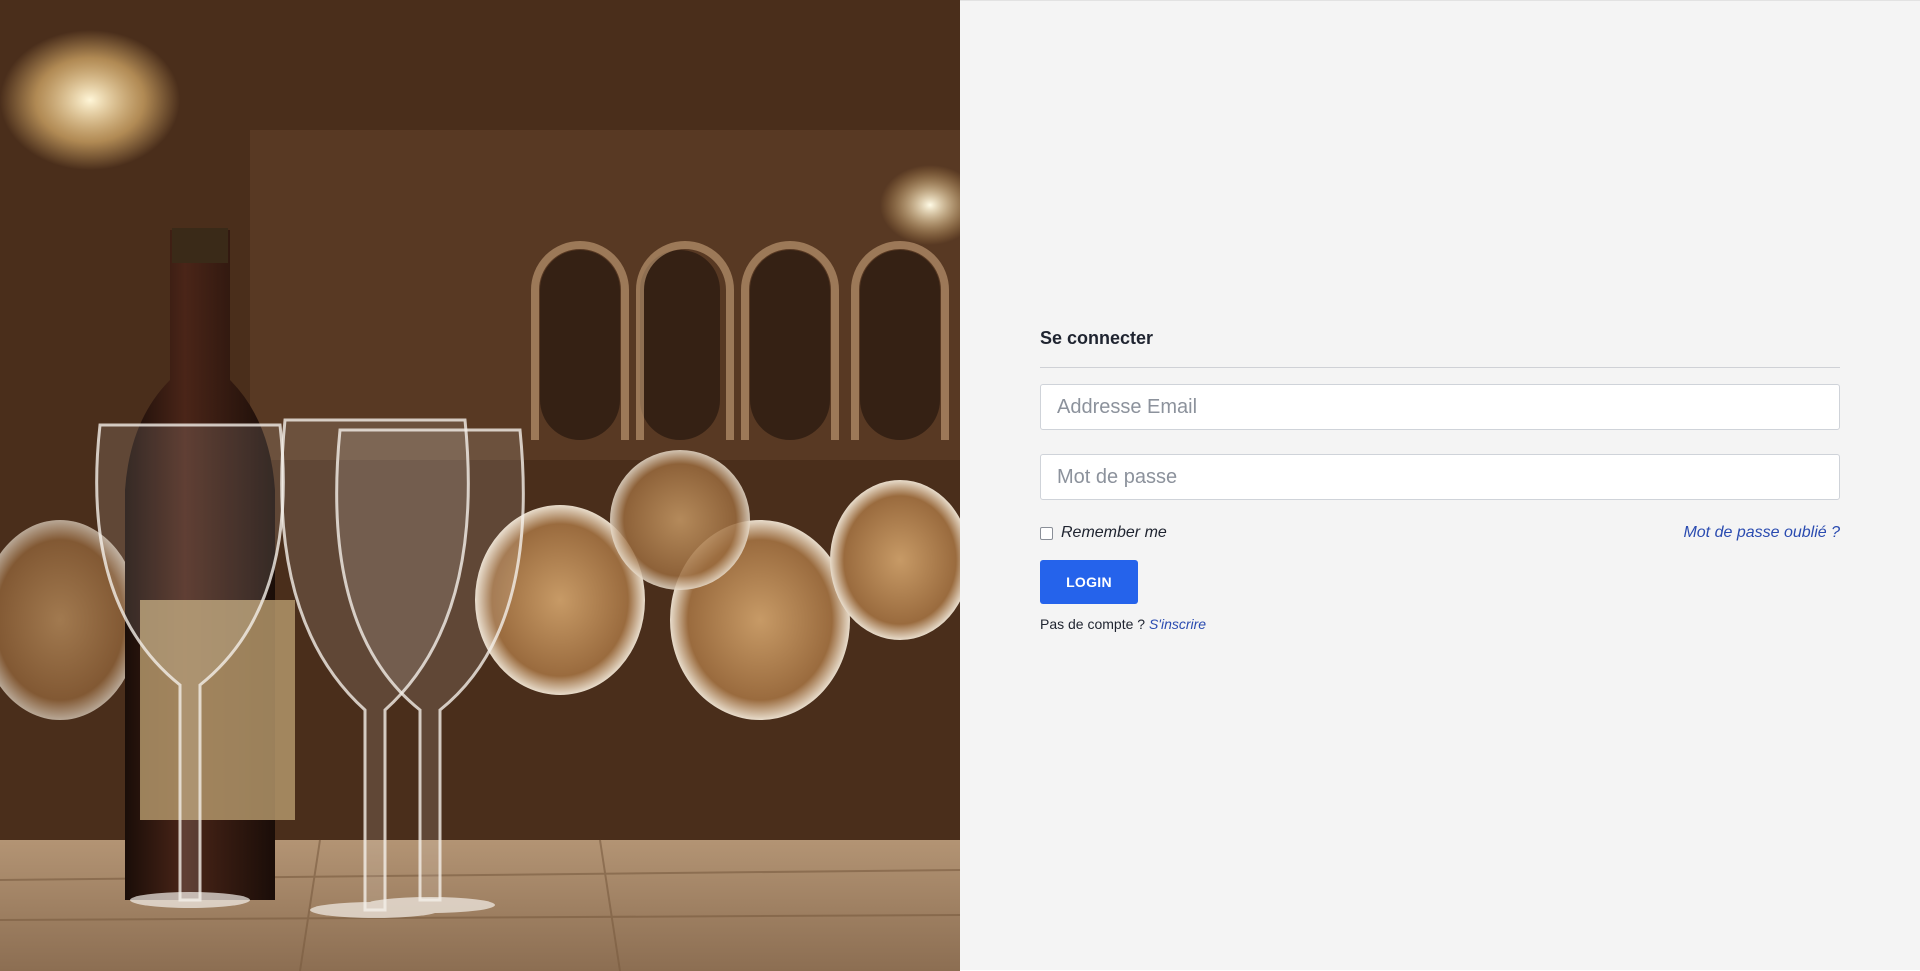 This screenshot has height=971, width=1920. What do you see at coordinates (1440, 367) in the screenshot?
I see `title-divider` at bounding box center [1440, 367].